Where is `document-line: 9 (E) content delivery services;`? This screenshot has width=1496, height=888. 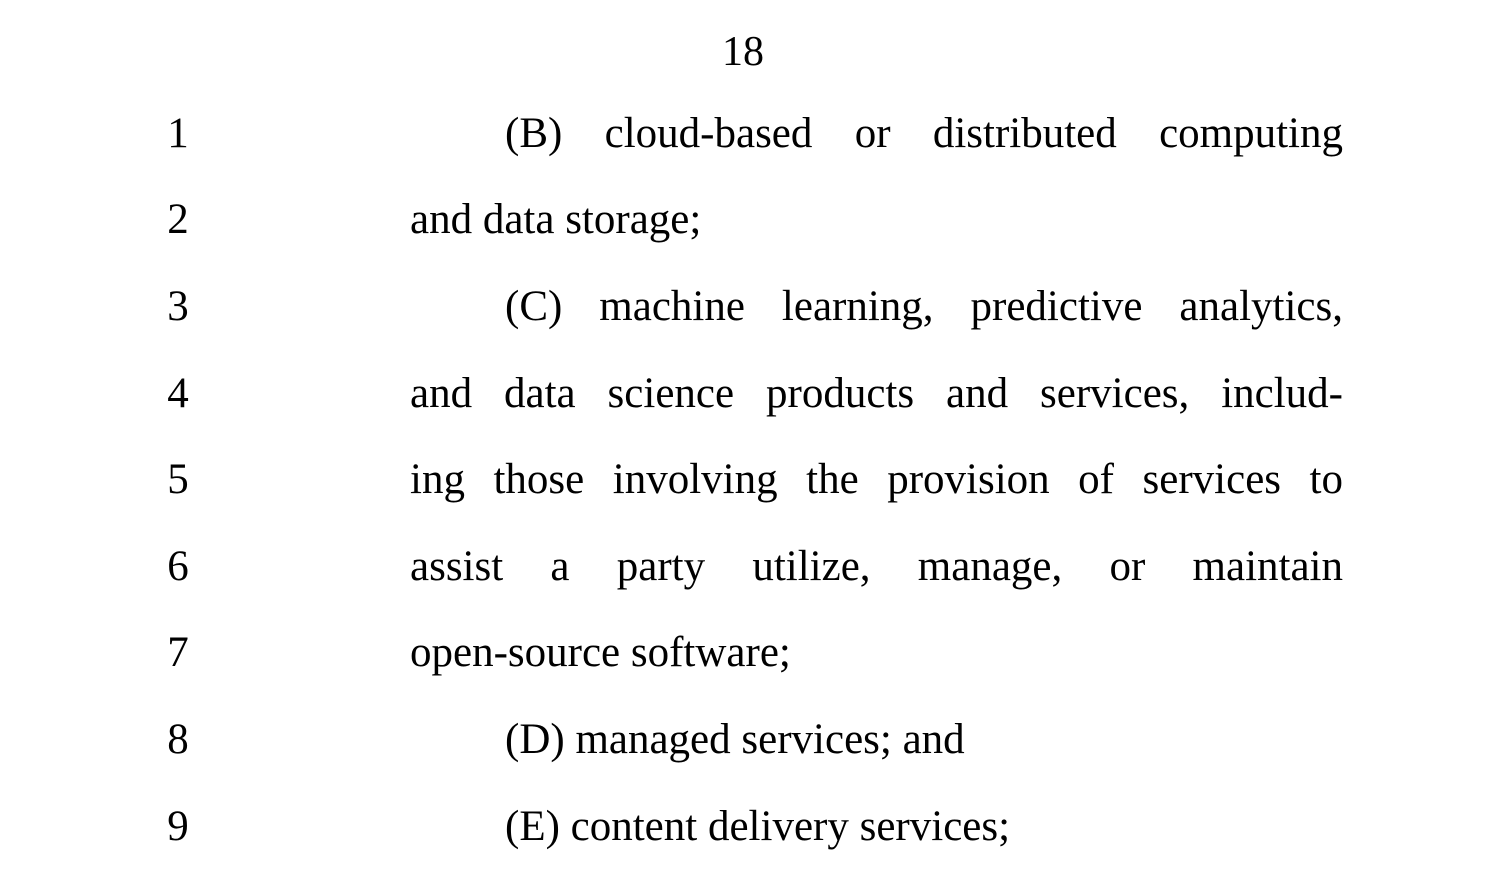 document-line: 9 (E) content delivery services; is located at coordinates (748, 827).